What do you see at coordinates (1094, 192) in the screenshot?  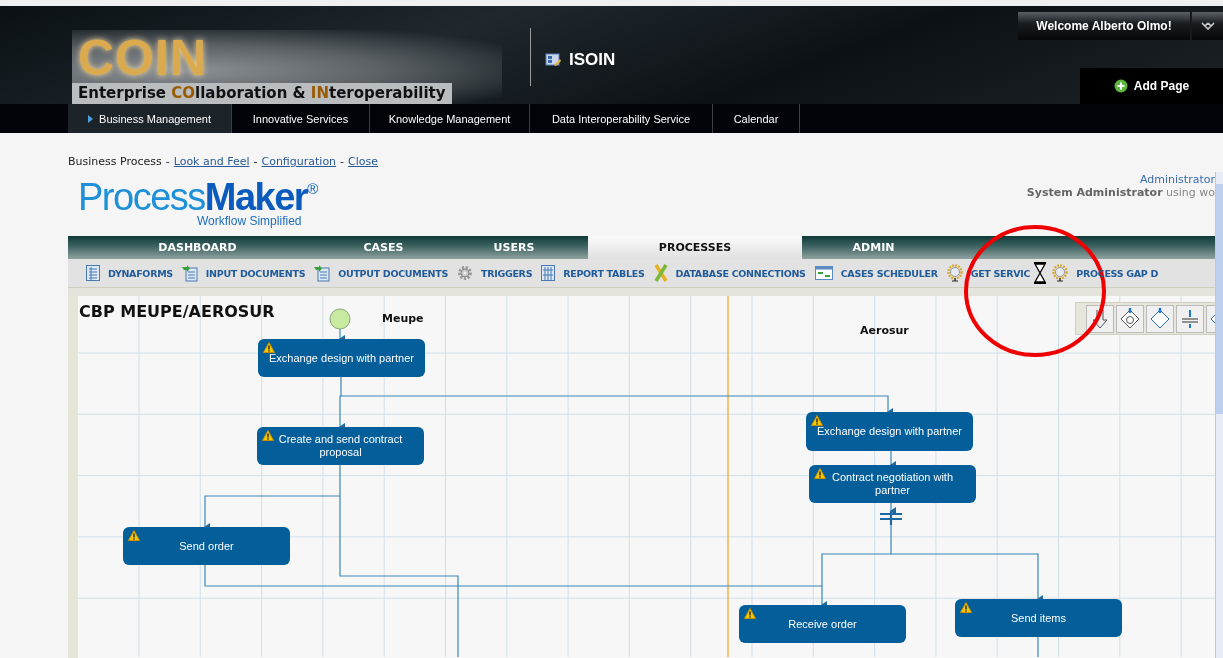 I see `user-name: System Administrator` at bounding box center [1094, 192].